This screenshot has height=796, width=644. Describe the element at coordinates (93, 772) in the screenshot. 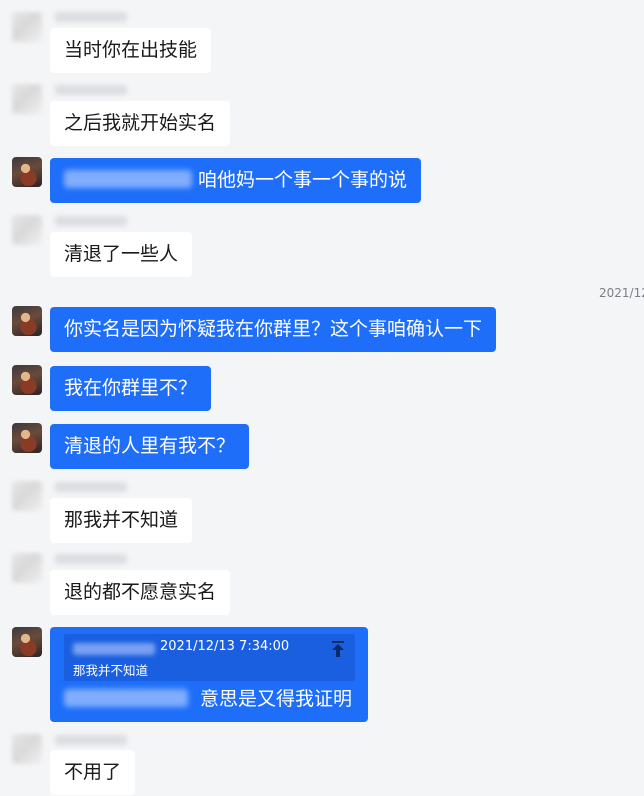

I see `message-bubble: 不用了` at that location.